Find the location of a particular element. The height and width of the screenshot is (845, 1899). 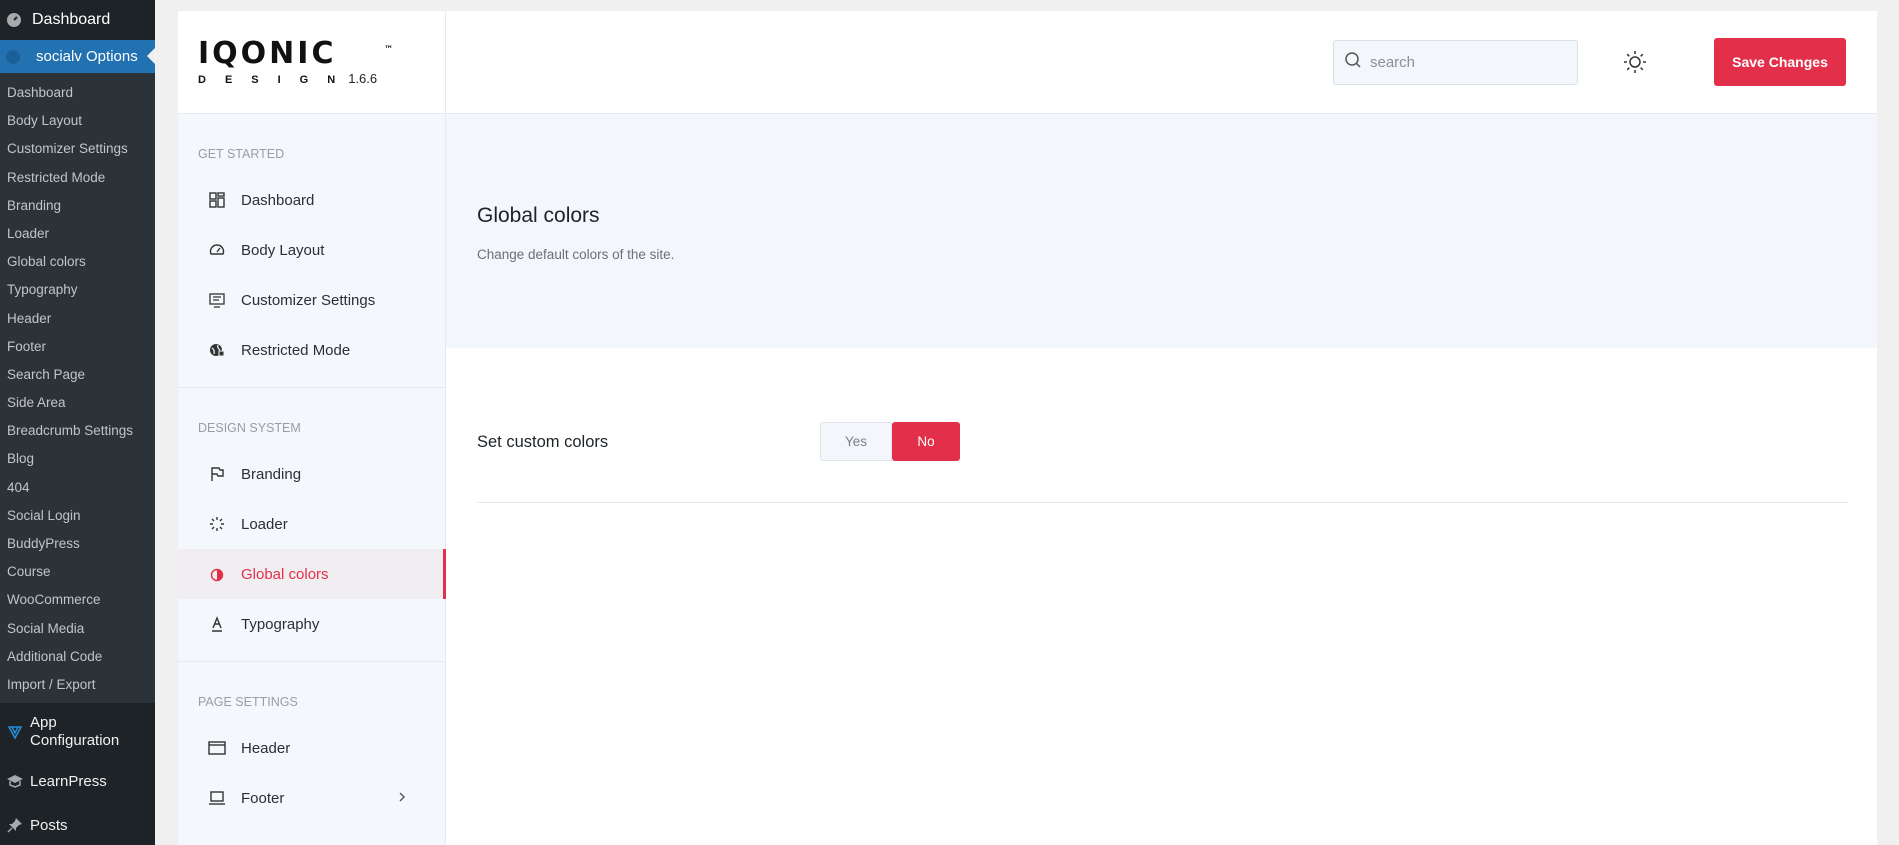

nav-item-label: Header is located at coordinates (266, 748).